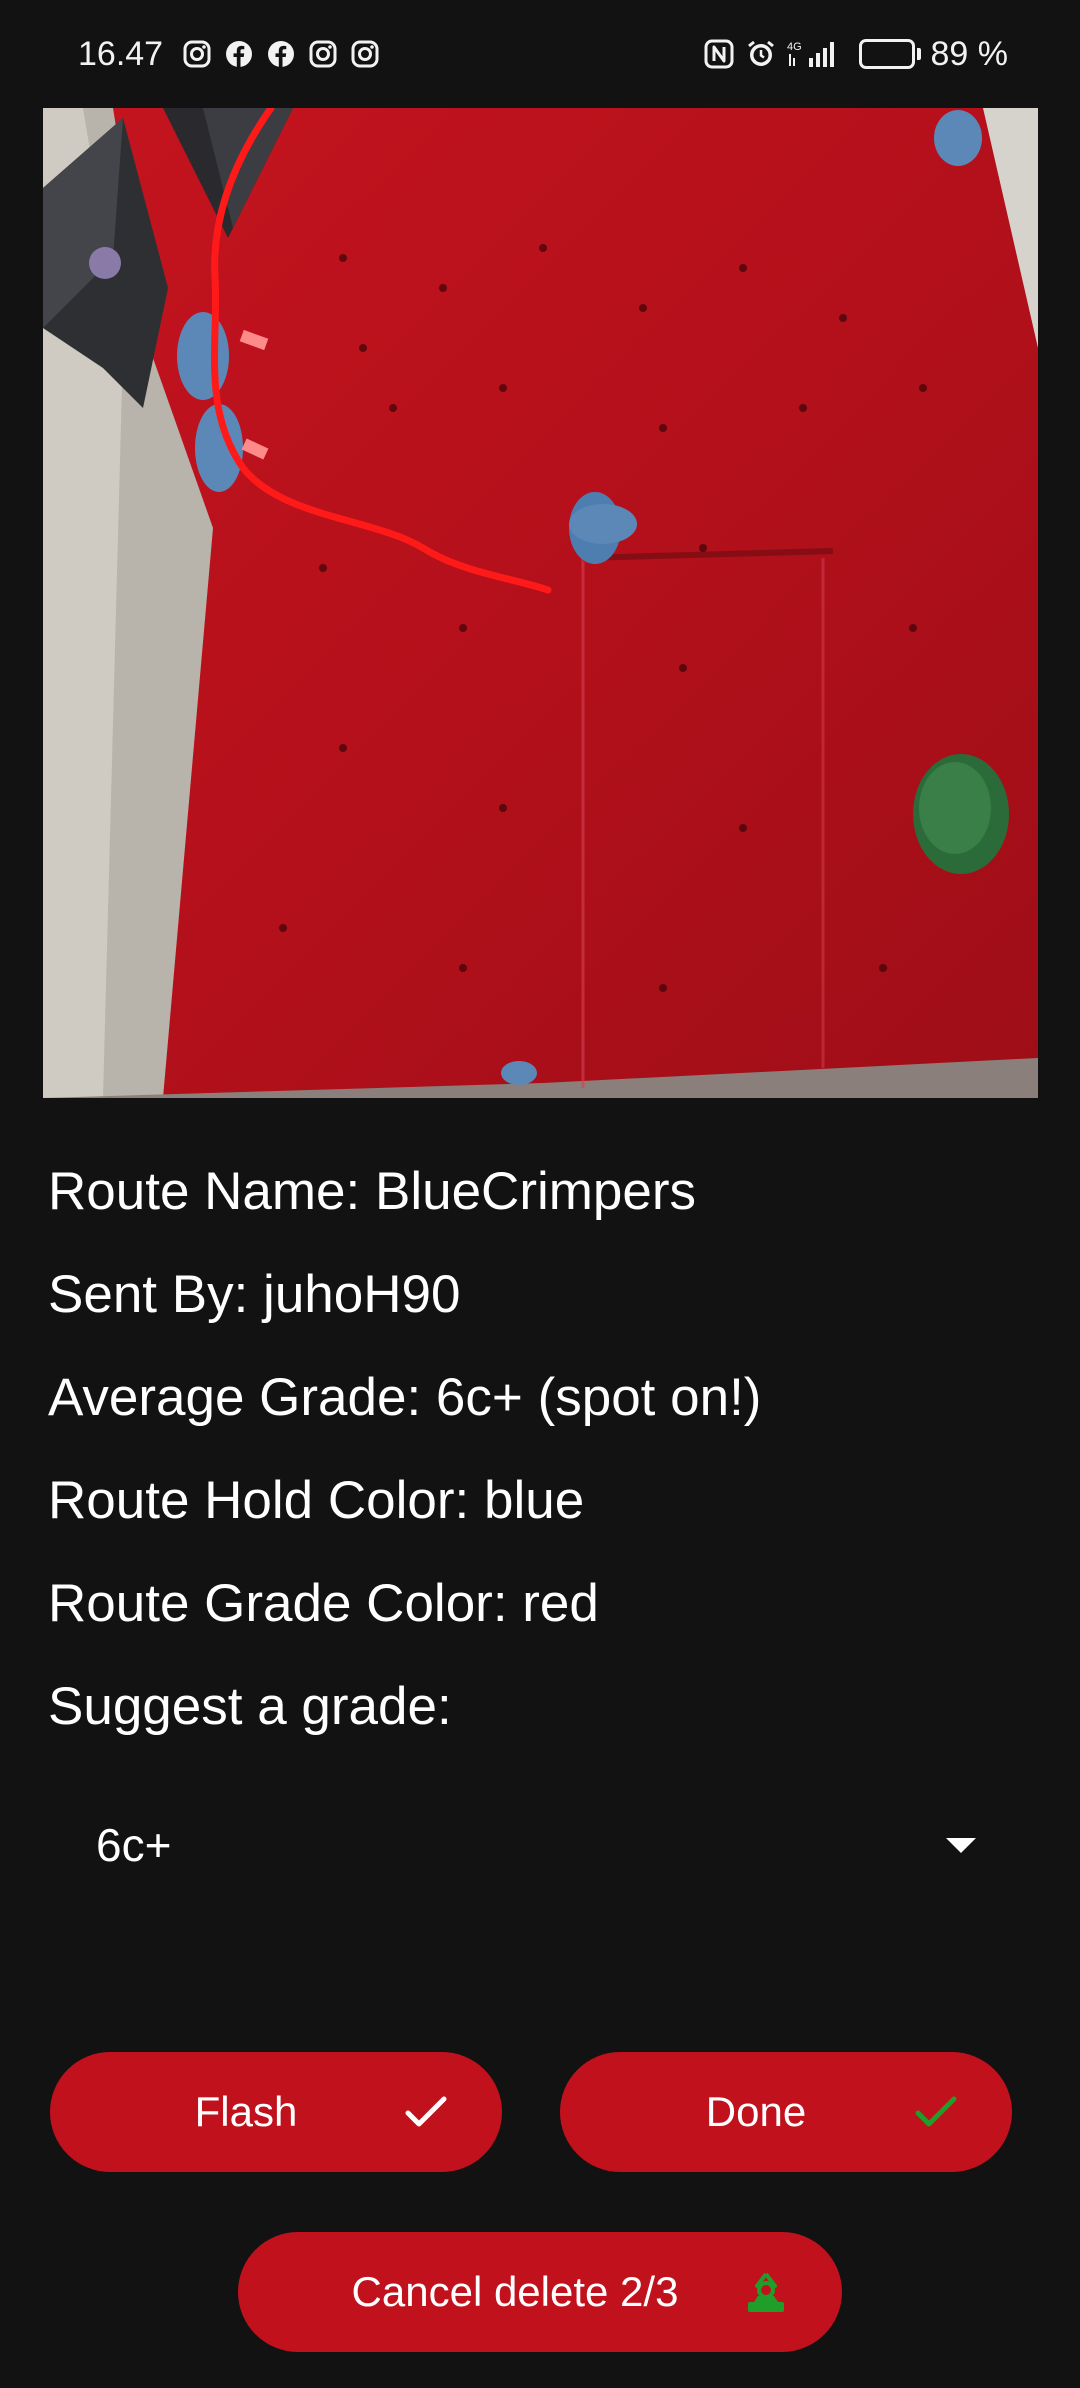 The height and width of the screenshot is (2388, 1080). What do you see at coordinates (523, 1845) in the screenshot?
I see `grade-dropdown: 6c+` at bounding box center [523, 1845].